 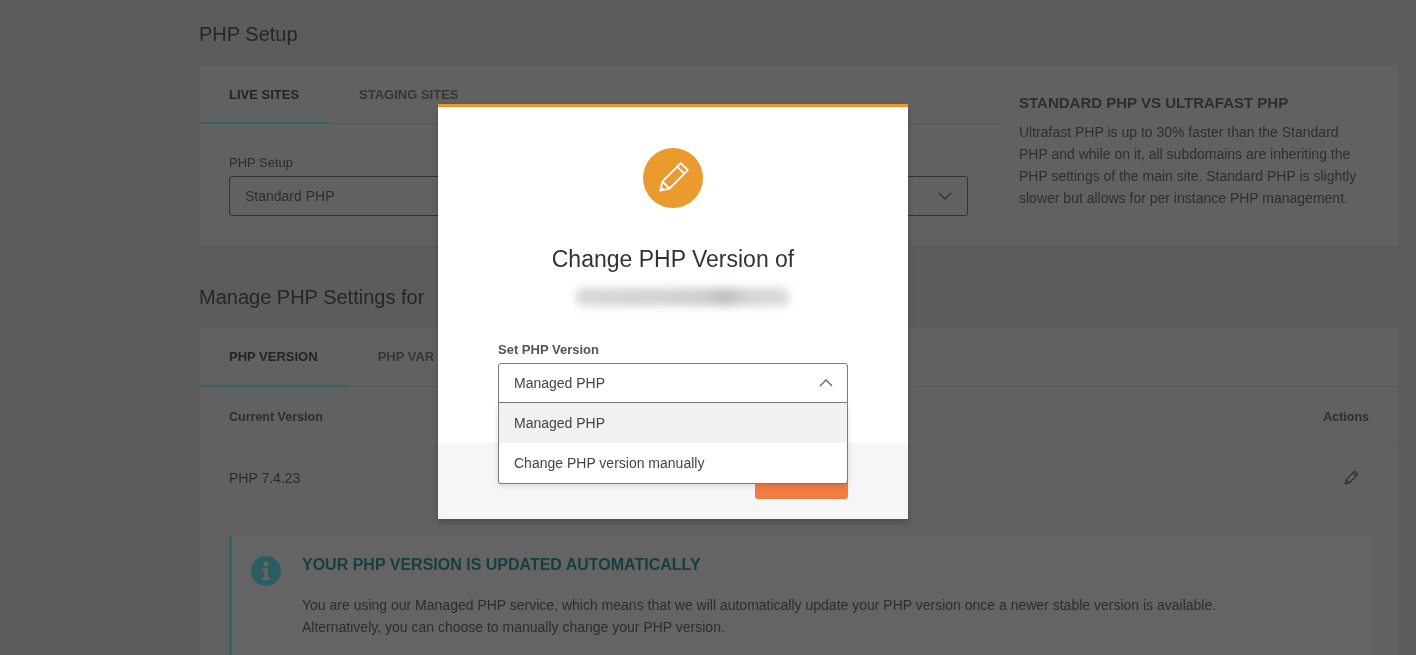 I want to click on dialog-title: Change PHP Version of, so click(x=673, y=259).